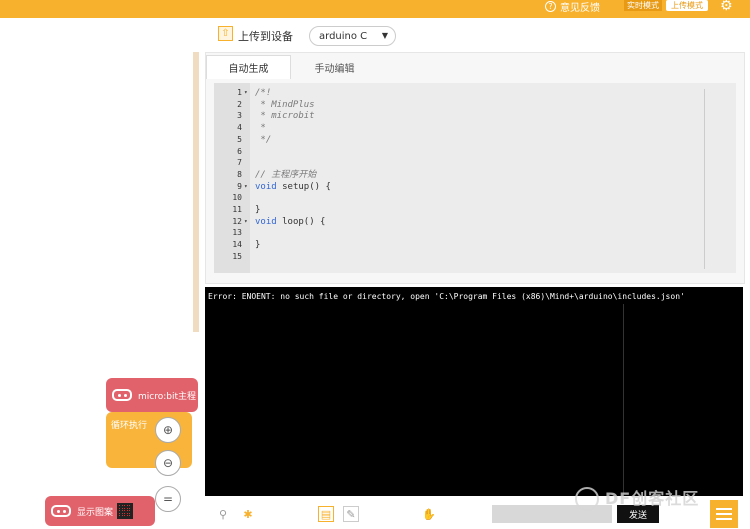 The height and width of the screenshot is (529, 750). What do you see at coordinates (384, 35) in the screenshot?
I see `chevron-down-icon: ▼` at bounding box center [384, 35].